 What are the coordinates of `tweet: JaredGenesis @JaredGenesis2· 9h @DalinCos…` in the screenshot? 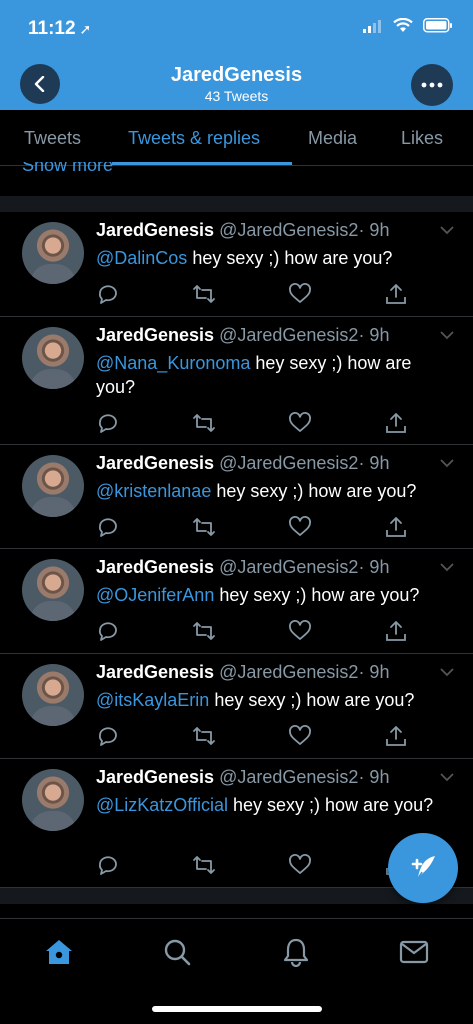 It's located at (236, 264).